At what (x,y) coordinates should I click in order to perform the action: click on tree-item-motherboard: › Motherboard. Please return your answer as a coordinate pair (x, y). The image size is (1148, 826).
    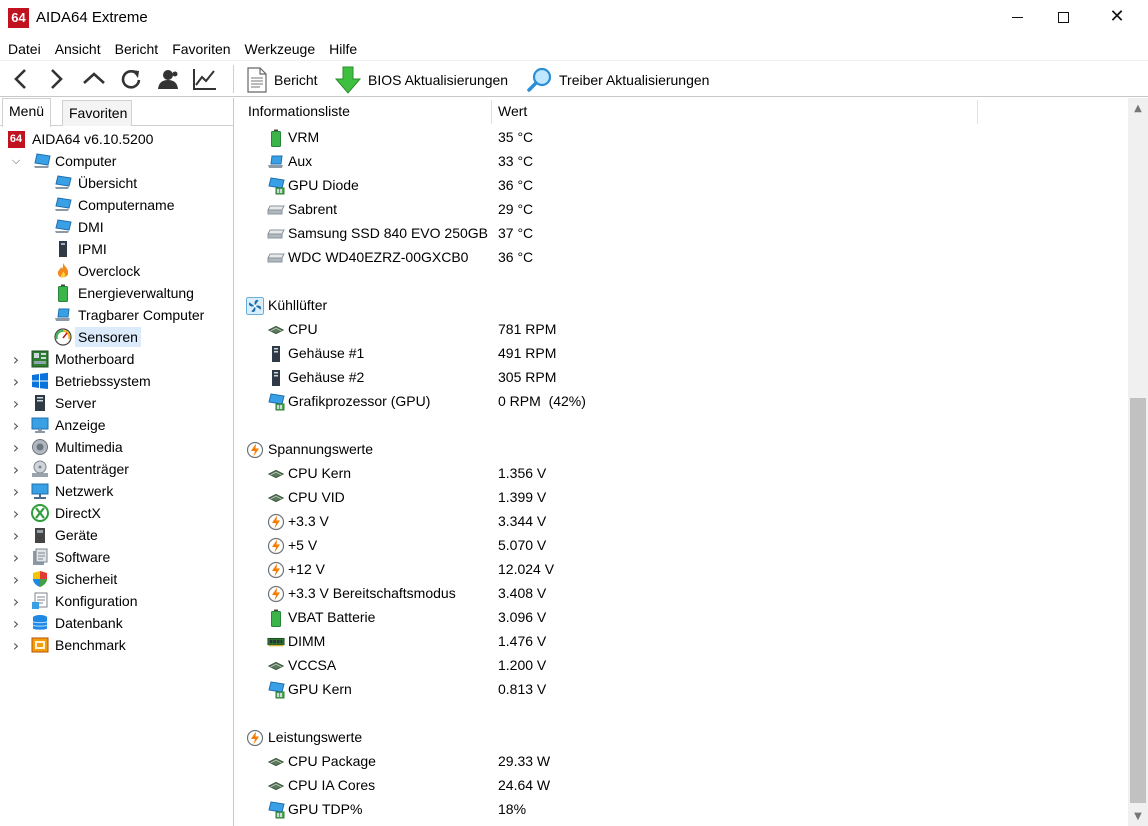
    Looking at the image, I should click on (117, 359).